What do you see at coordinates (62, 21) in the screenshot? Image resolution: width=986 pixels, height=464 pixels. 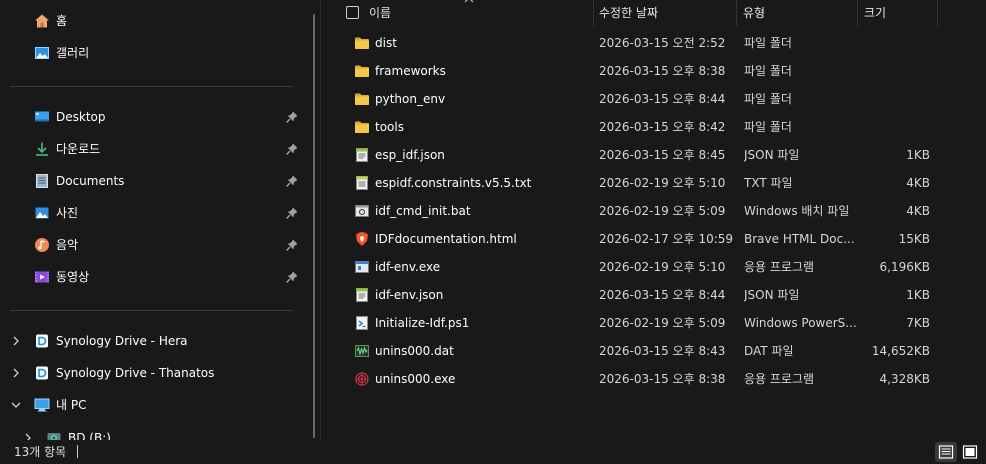 I see `sidebar-item-label: 홈` at bounding box center [62, 21].